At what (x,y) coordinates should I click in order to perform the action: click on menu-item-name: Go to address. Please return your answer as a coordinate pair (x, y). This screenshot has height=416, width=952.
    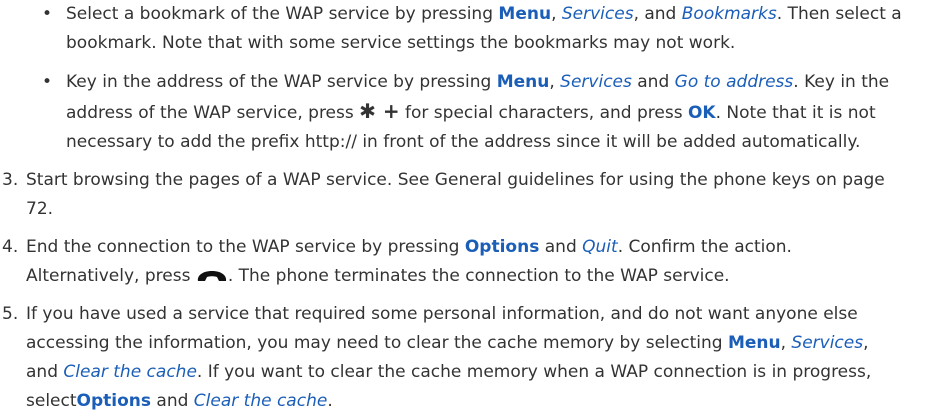
    Looking at the image, I should click on (734, 82).